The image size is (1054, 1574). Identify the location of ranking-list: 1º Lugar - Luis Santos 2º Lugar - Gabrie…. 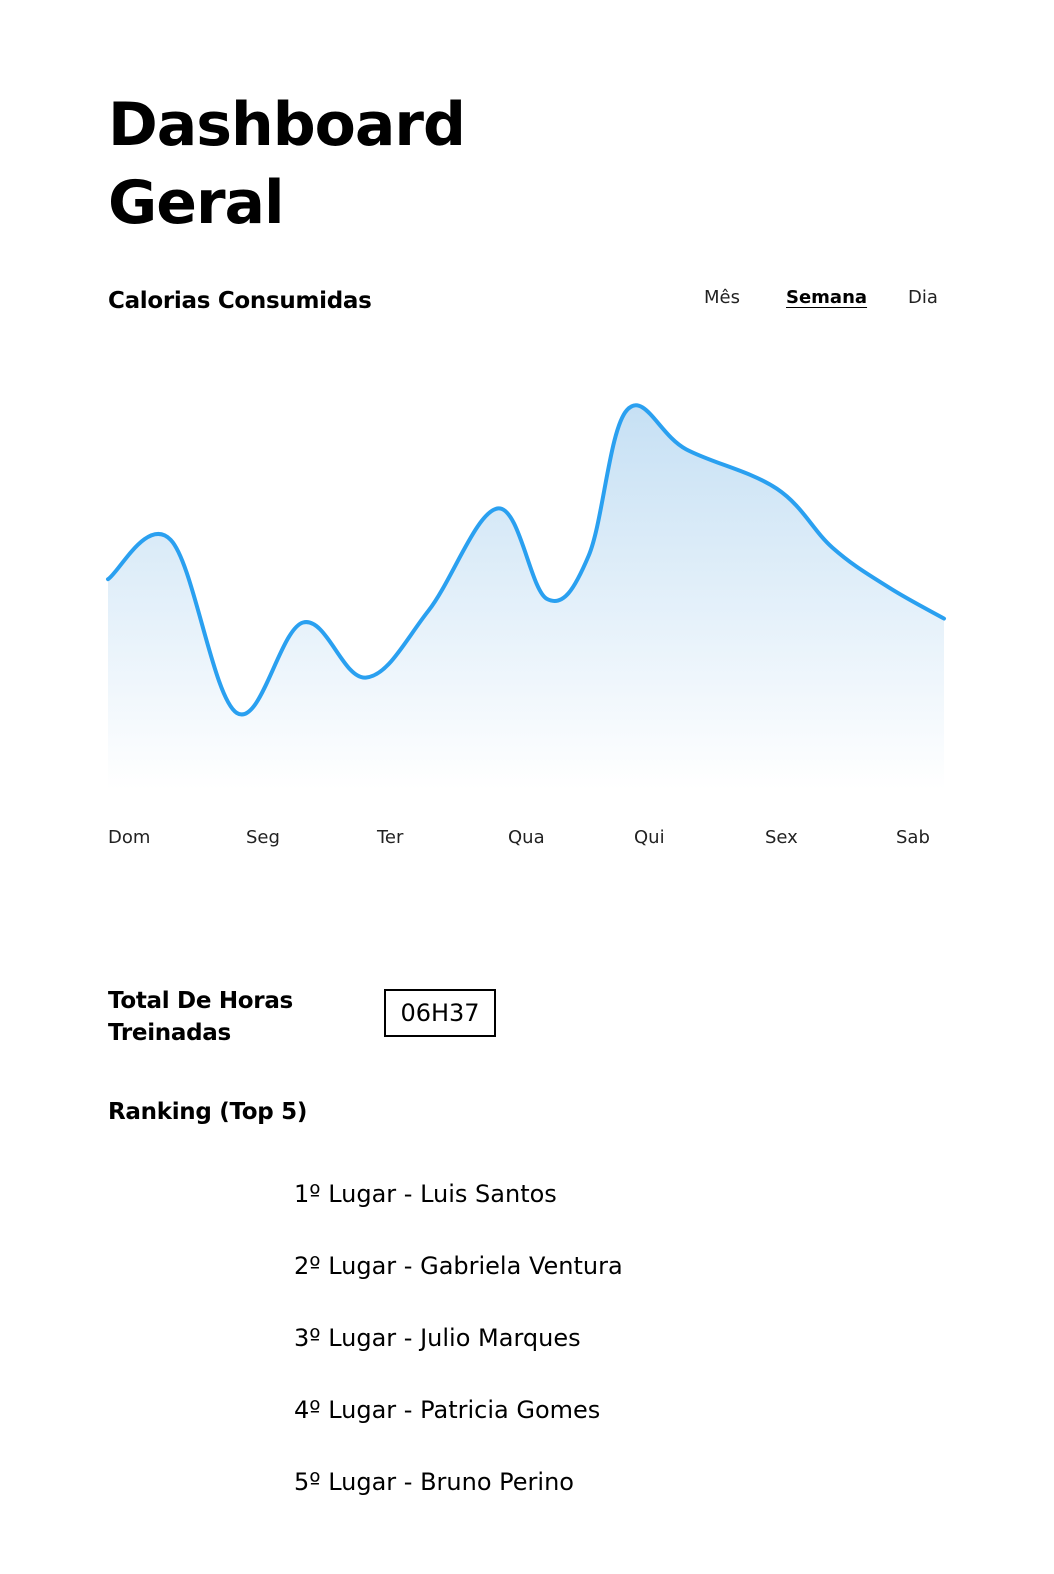
(458, 1354).